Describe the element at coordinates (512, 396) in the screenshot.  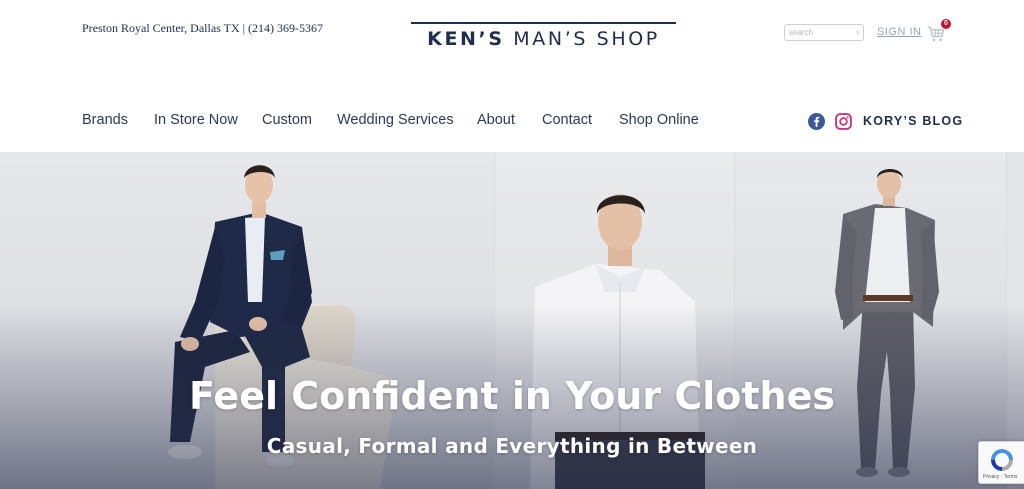
I see `hero-title: Feel Confident in Your Clothes` at that location.